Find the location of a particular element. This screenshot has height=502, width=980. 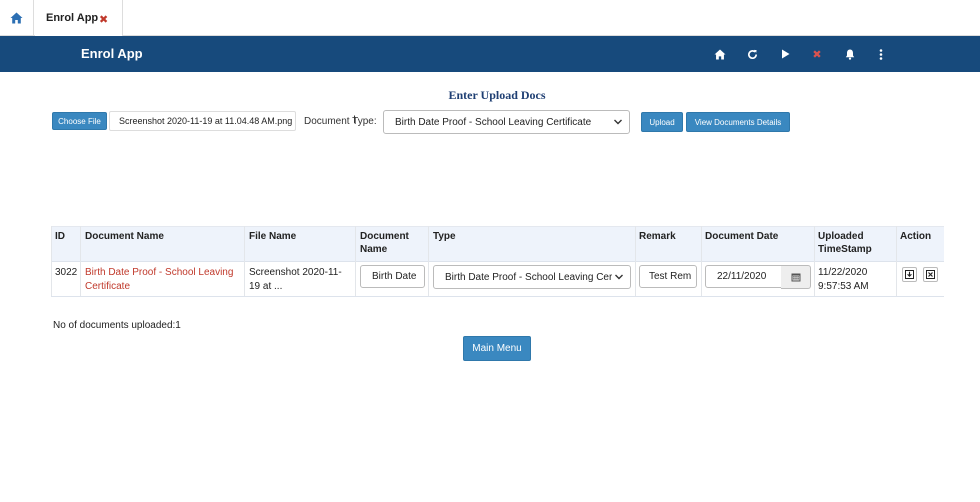

calendar-button is located at coordinates (796, 277).